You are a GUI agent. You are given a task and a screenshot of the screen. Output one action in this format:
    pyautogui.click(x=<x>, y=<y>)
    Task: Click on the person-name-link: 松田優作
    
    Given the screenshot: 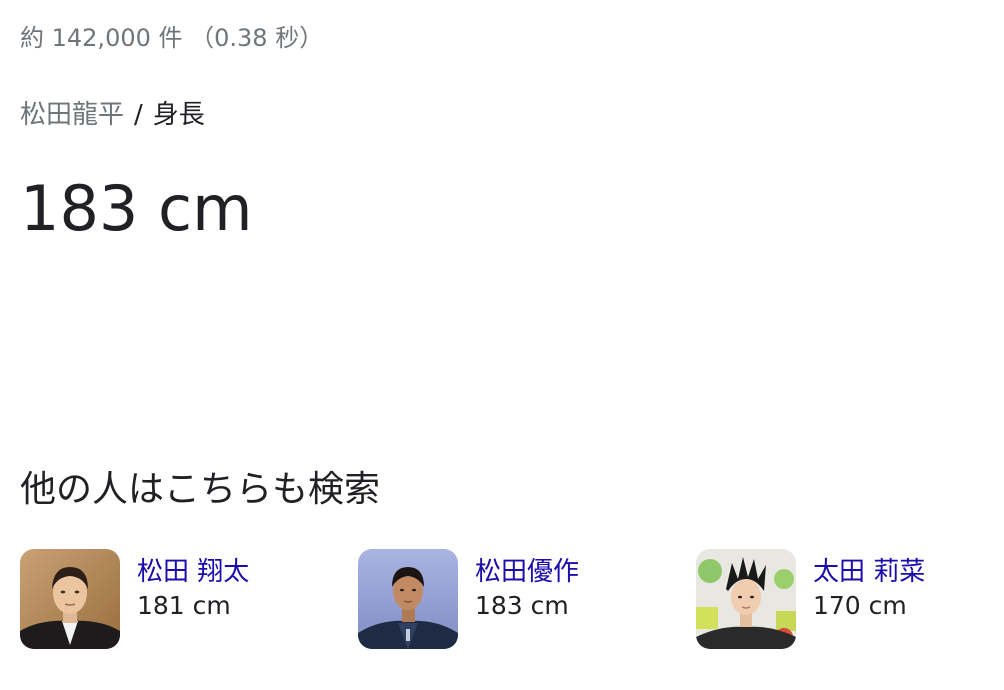 What is the action you would take?
    pyautogui.click(x=527, y=569)
    